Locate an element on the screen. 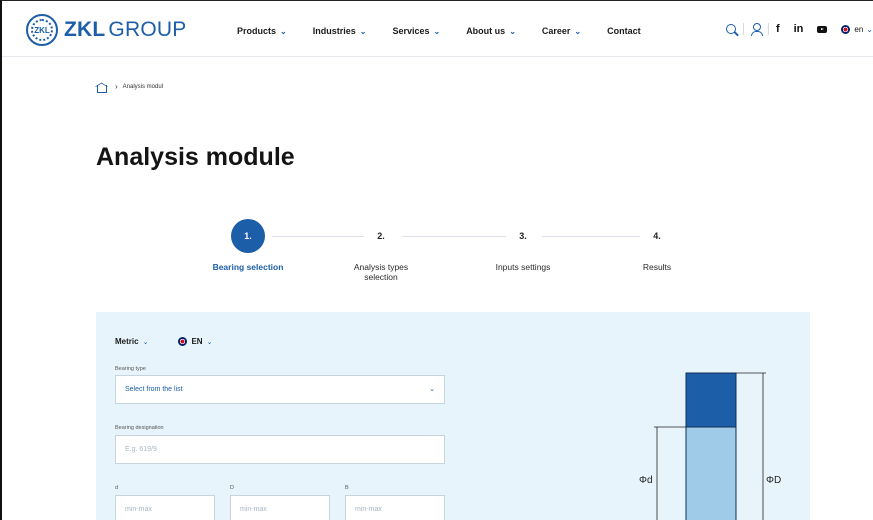 This screenshot has width=873, height=520. search-button is located at coordinates (730, 29).